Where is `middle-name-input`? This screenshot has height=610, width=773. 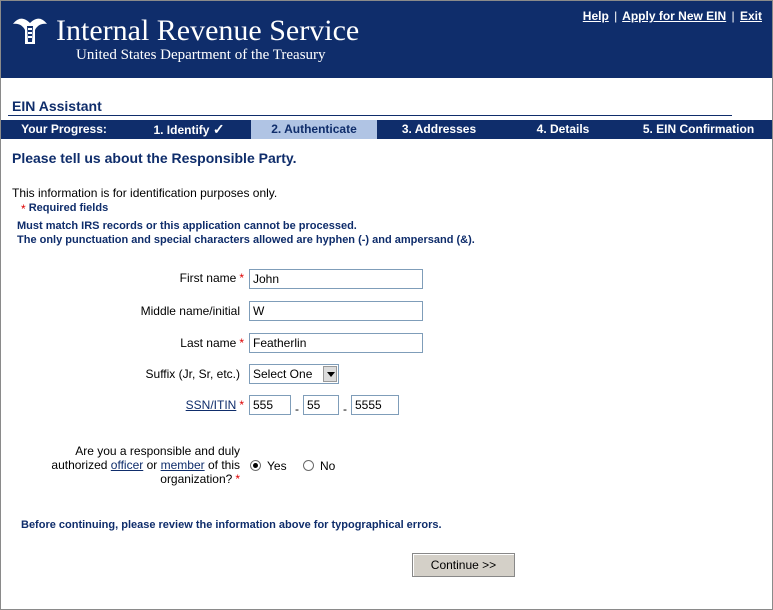
middle-name-input is located at coordinates (336, 311).